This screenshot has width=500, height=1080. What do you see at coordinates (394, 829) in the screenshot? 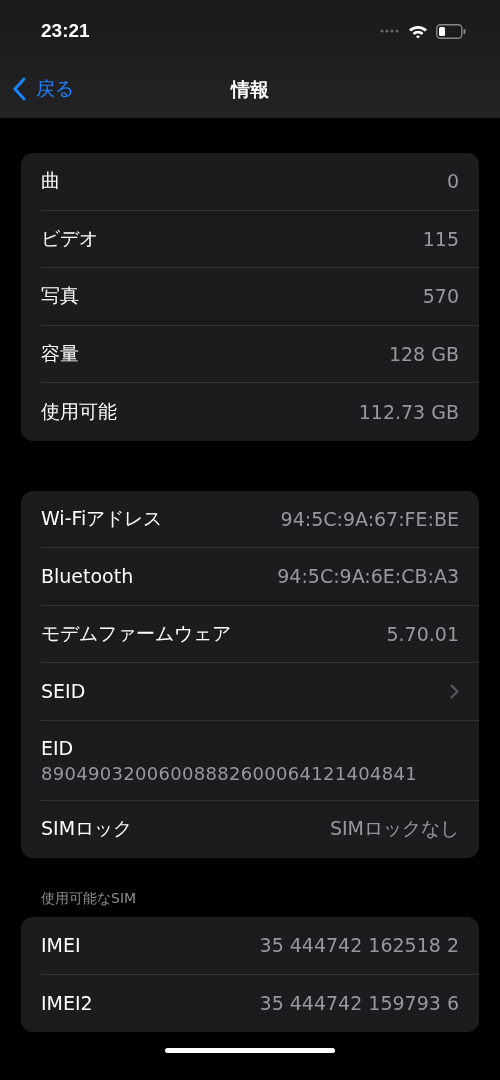
I see `row-value: SIMロックなし` at bounding box center [394, 829].